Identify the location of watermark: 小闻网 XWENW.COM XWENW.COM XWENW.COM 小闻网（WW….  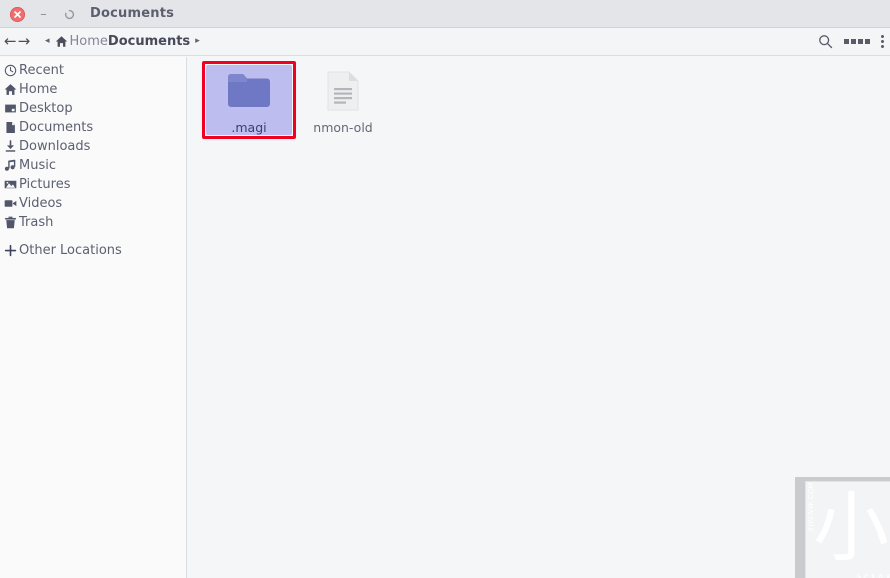
(842, 527).